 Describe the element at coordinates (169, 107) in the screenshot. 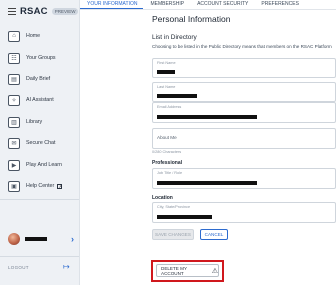

I see `field-label: Email Address` at that location.